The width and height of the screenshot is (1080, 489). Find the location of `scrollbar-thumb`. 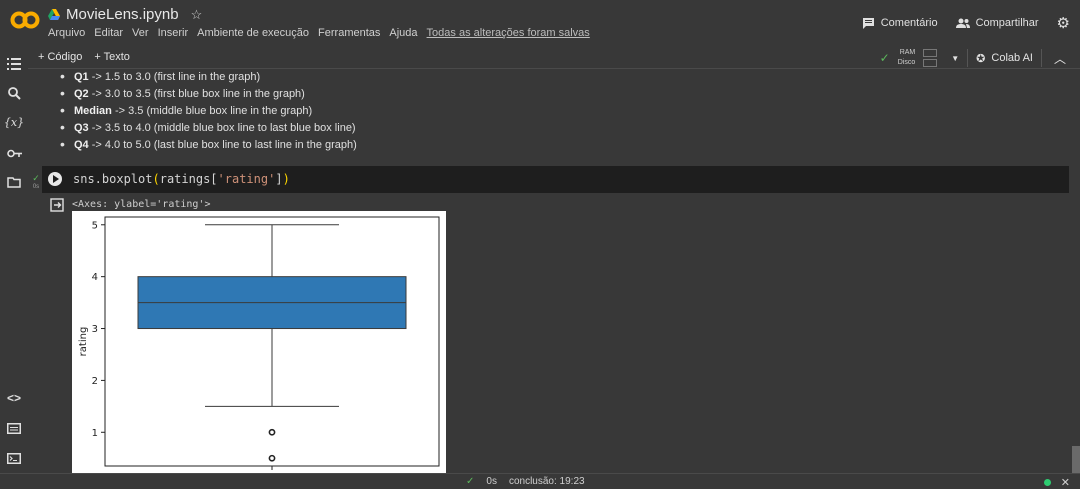

scrollbar-thumb is located at coordinates (1076, 459).